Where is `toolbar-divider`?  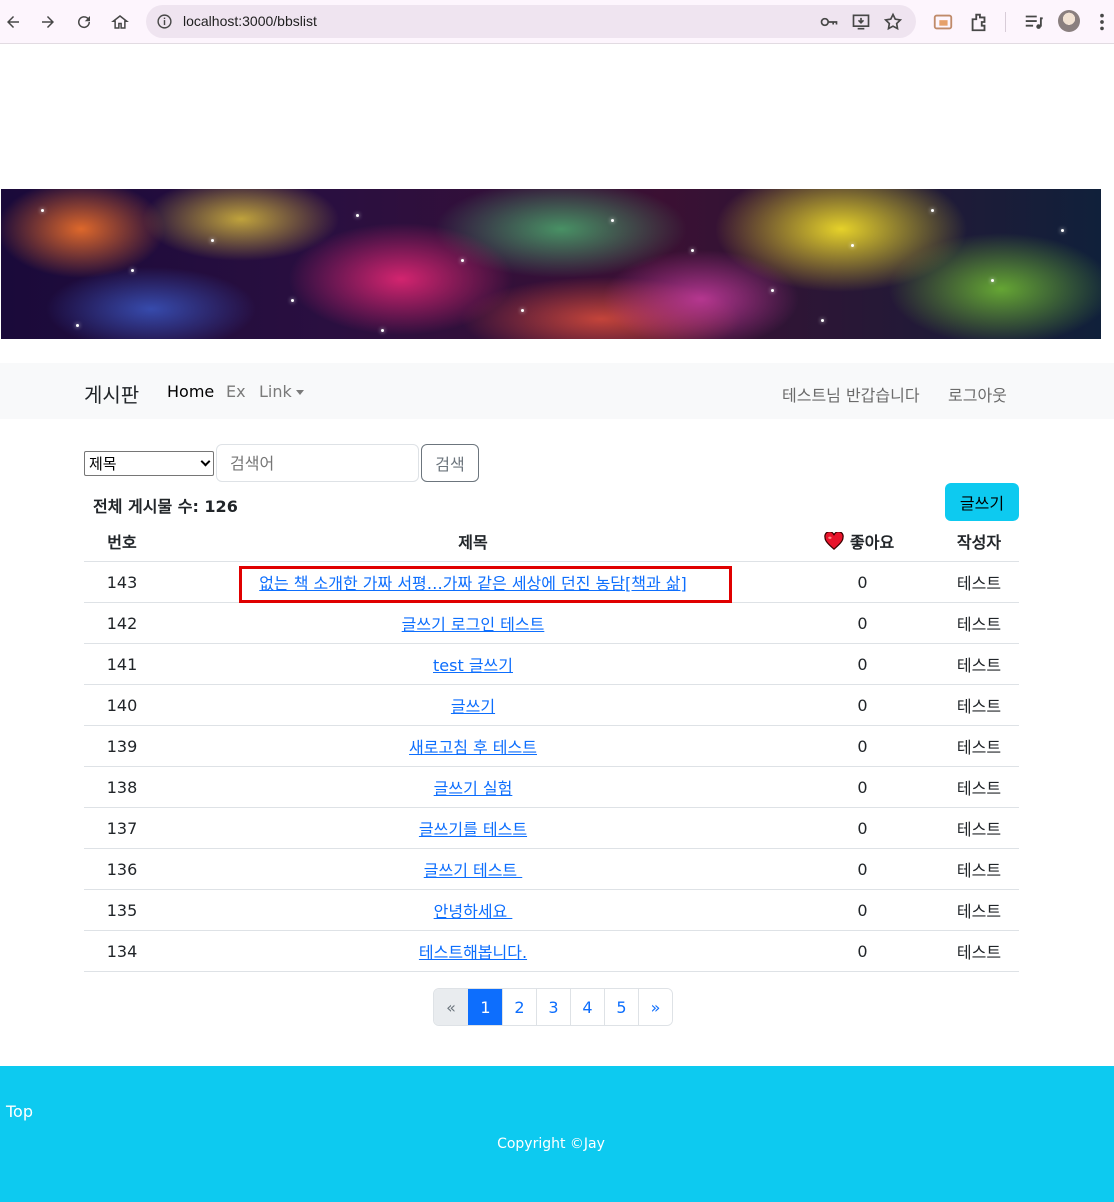
toolbar-divider is located at coordinates (1005, 22).